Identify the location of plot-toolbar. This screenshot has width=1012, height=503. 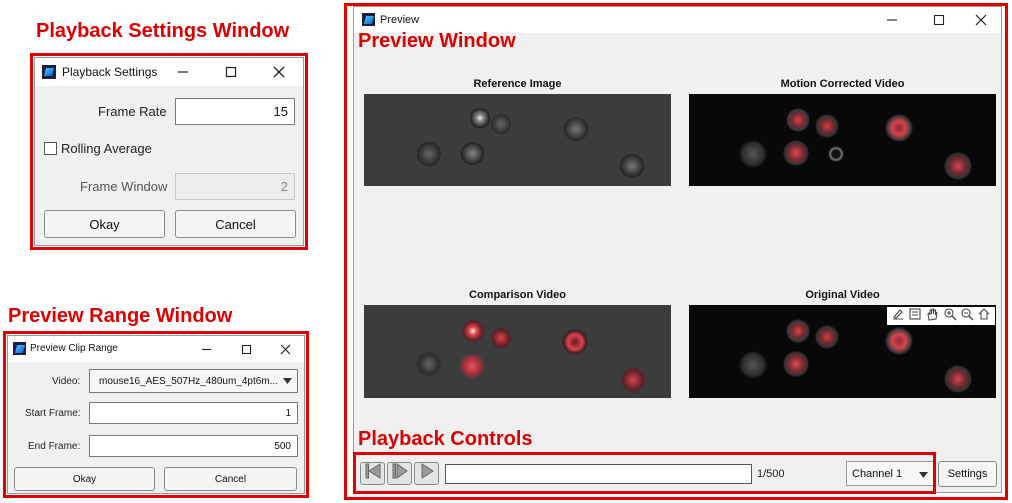
(941, 316).